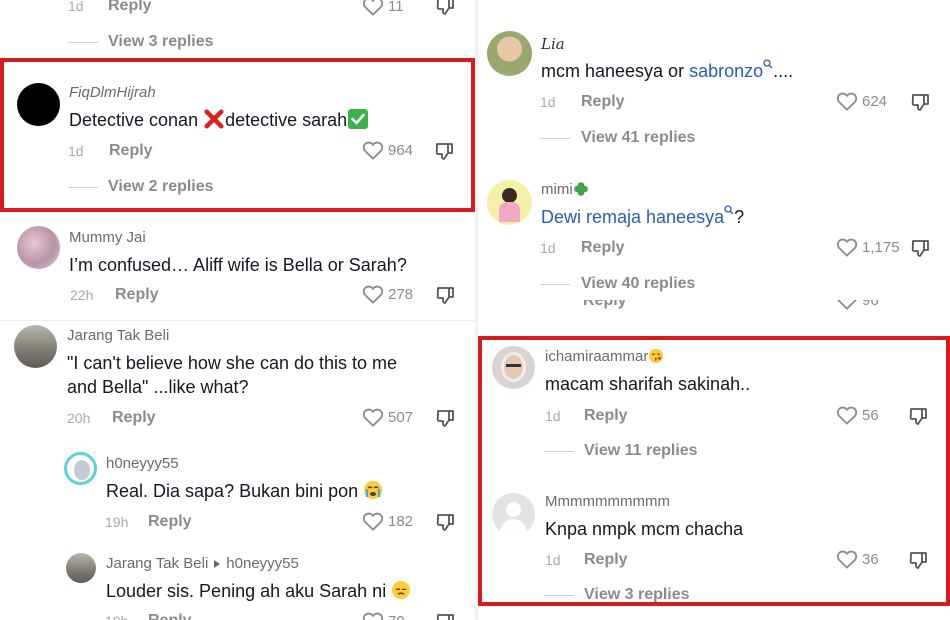  I want to click on clipped-row: Reply 96, so click(714, 306).